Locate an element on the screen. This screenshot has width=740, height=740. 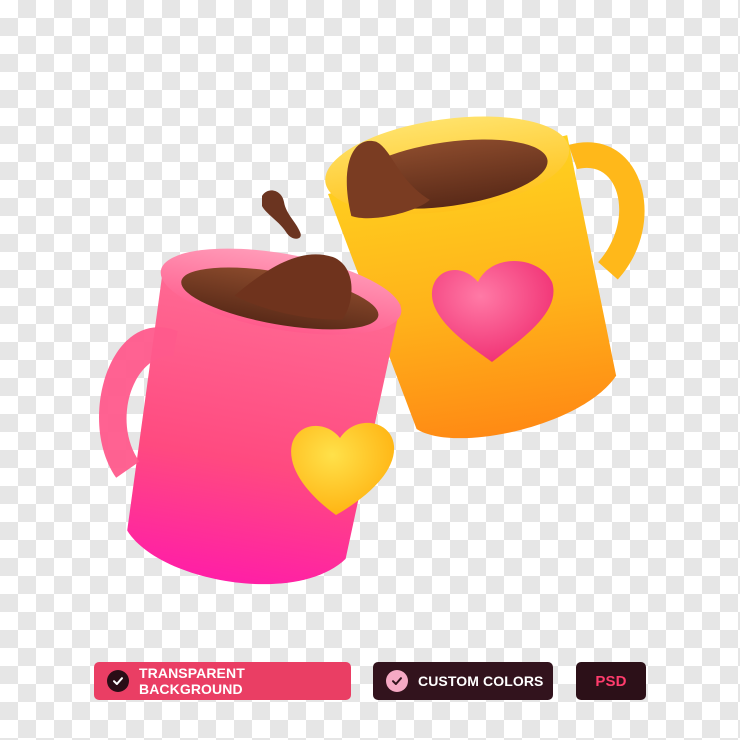
psd-badge: PSD is located at coordinates (611, 681).